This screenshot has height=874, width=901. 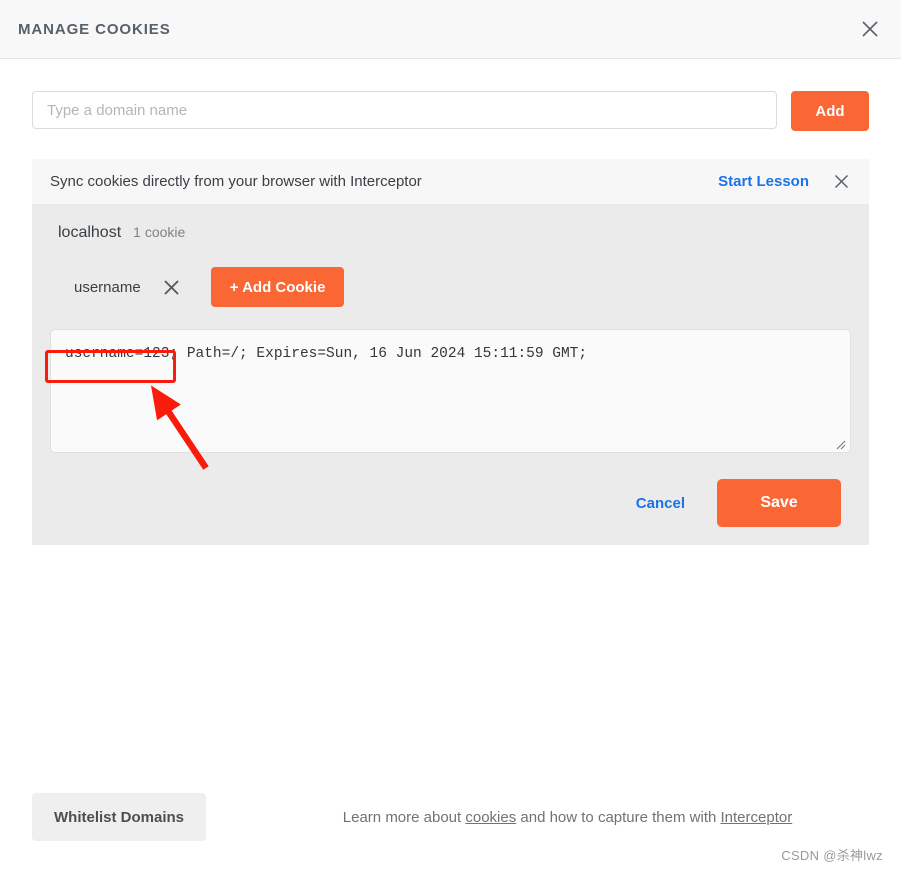 I want to click on domain-header-row: localhost 1 cookie, so click(x=450, y=231).